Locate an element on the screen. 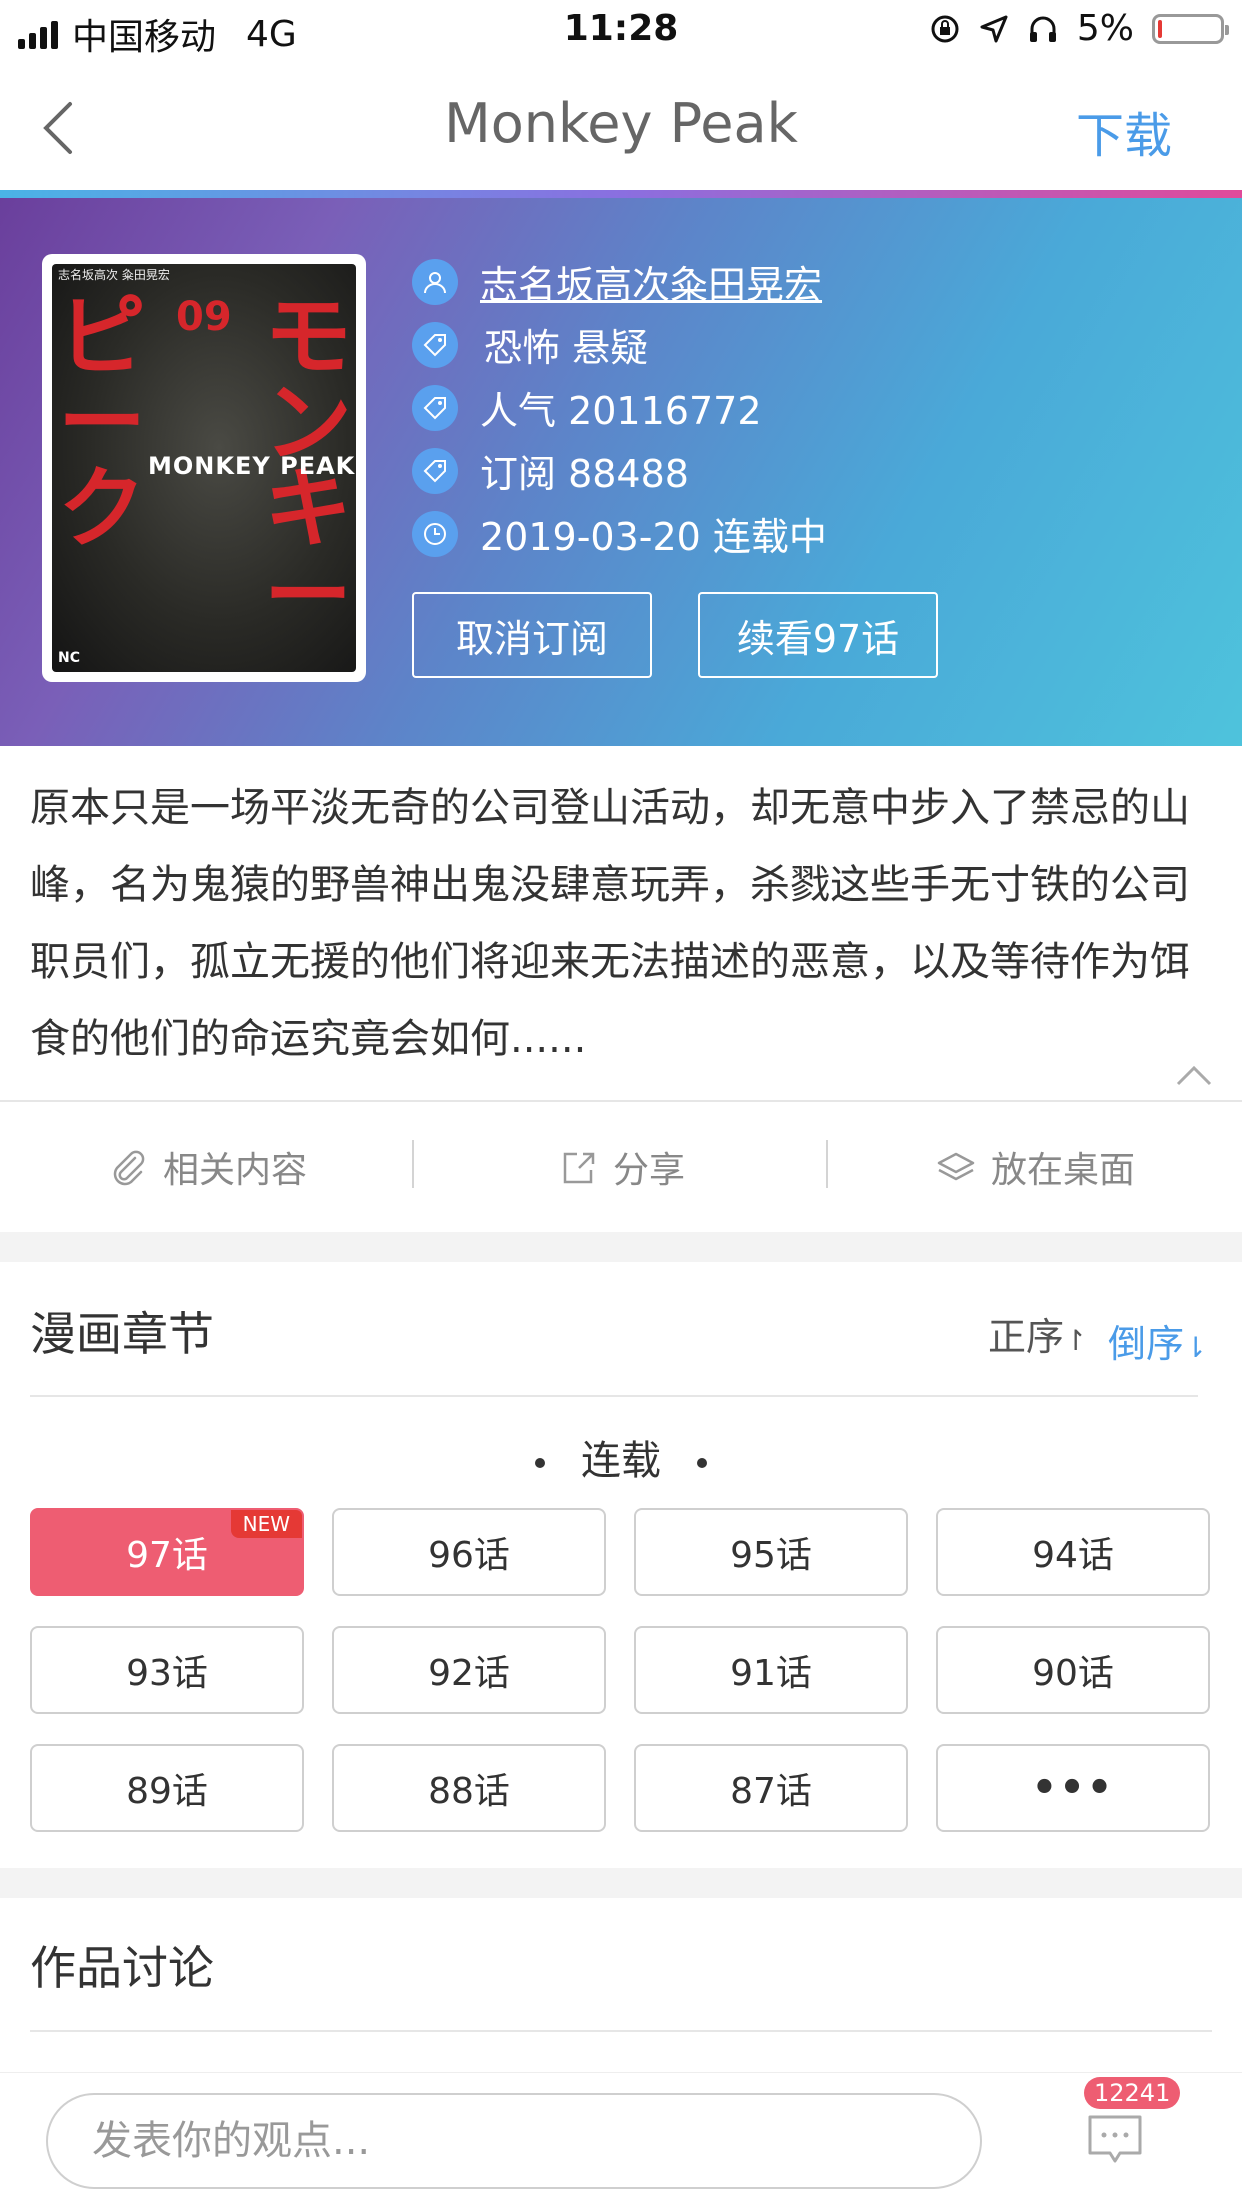 The image size is (1242, 2209). comment-bar: 12241 is located at coordinates (621, 2140).